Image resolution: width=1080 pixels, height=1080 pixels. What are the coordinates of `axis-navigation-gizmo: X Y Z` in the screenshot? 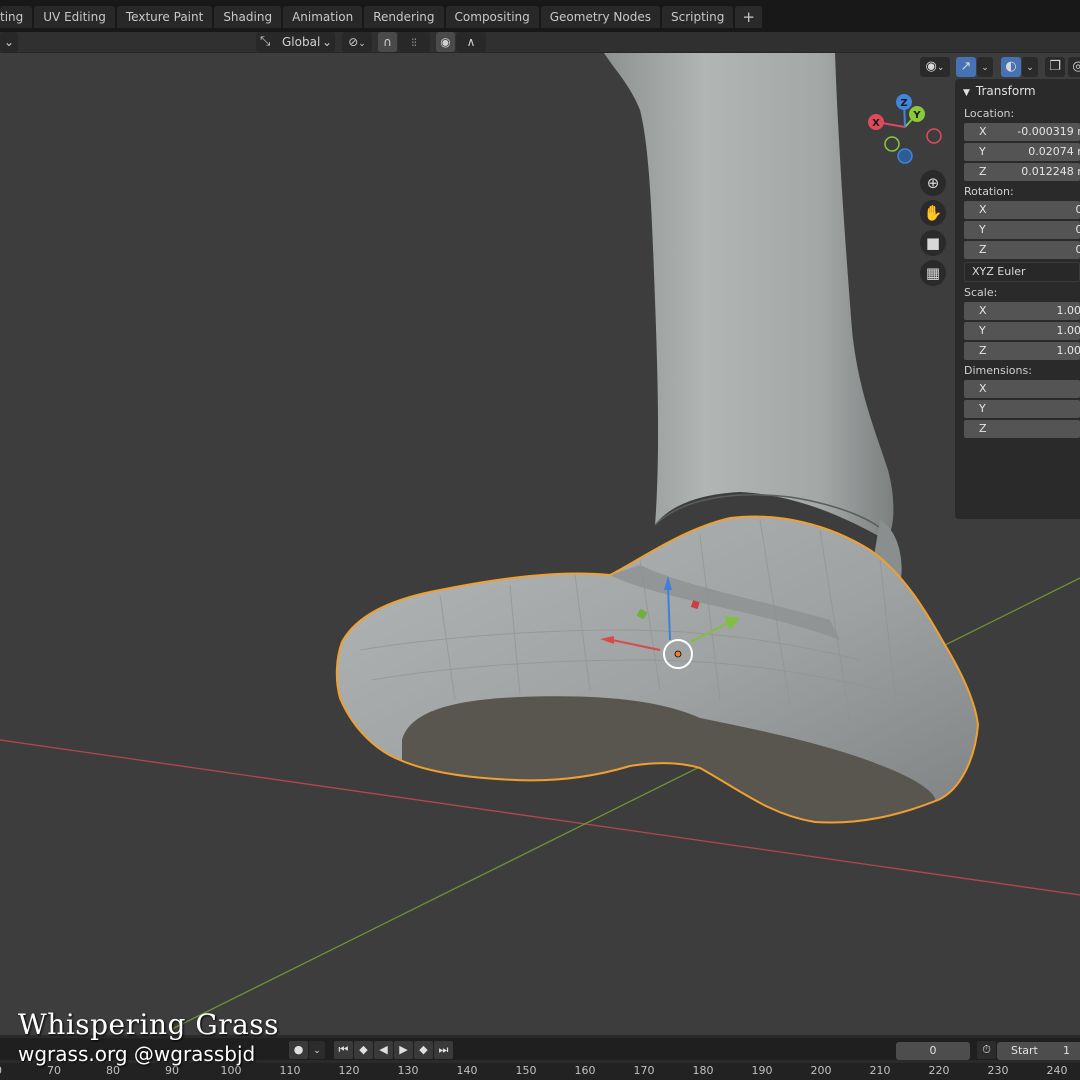 It's located at (905, 129).